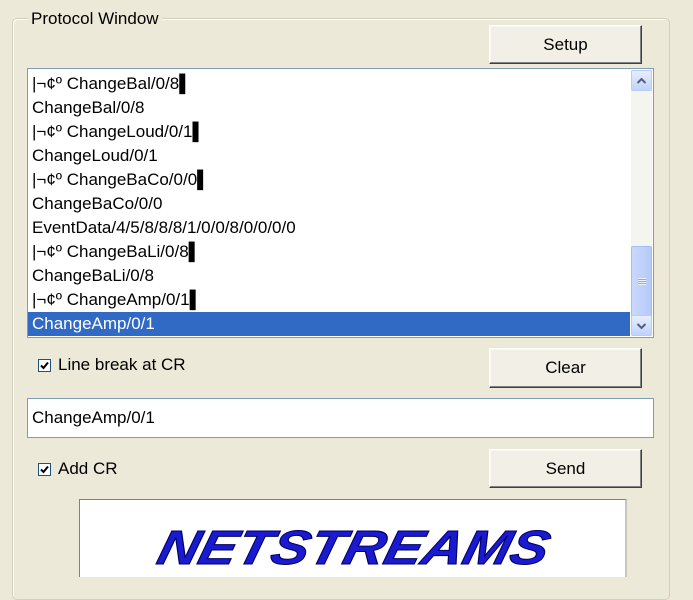 The image size is (693, 600). I want to click on add-cr-checkbox, so click(44, 469).